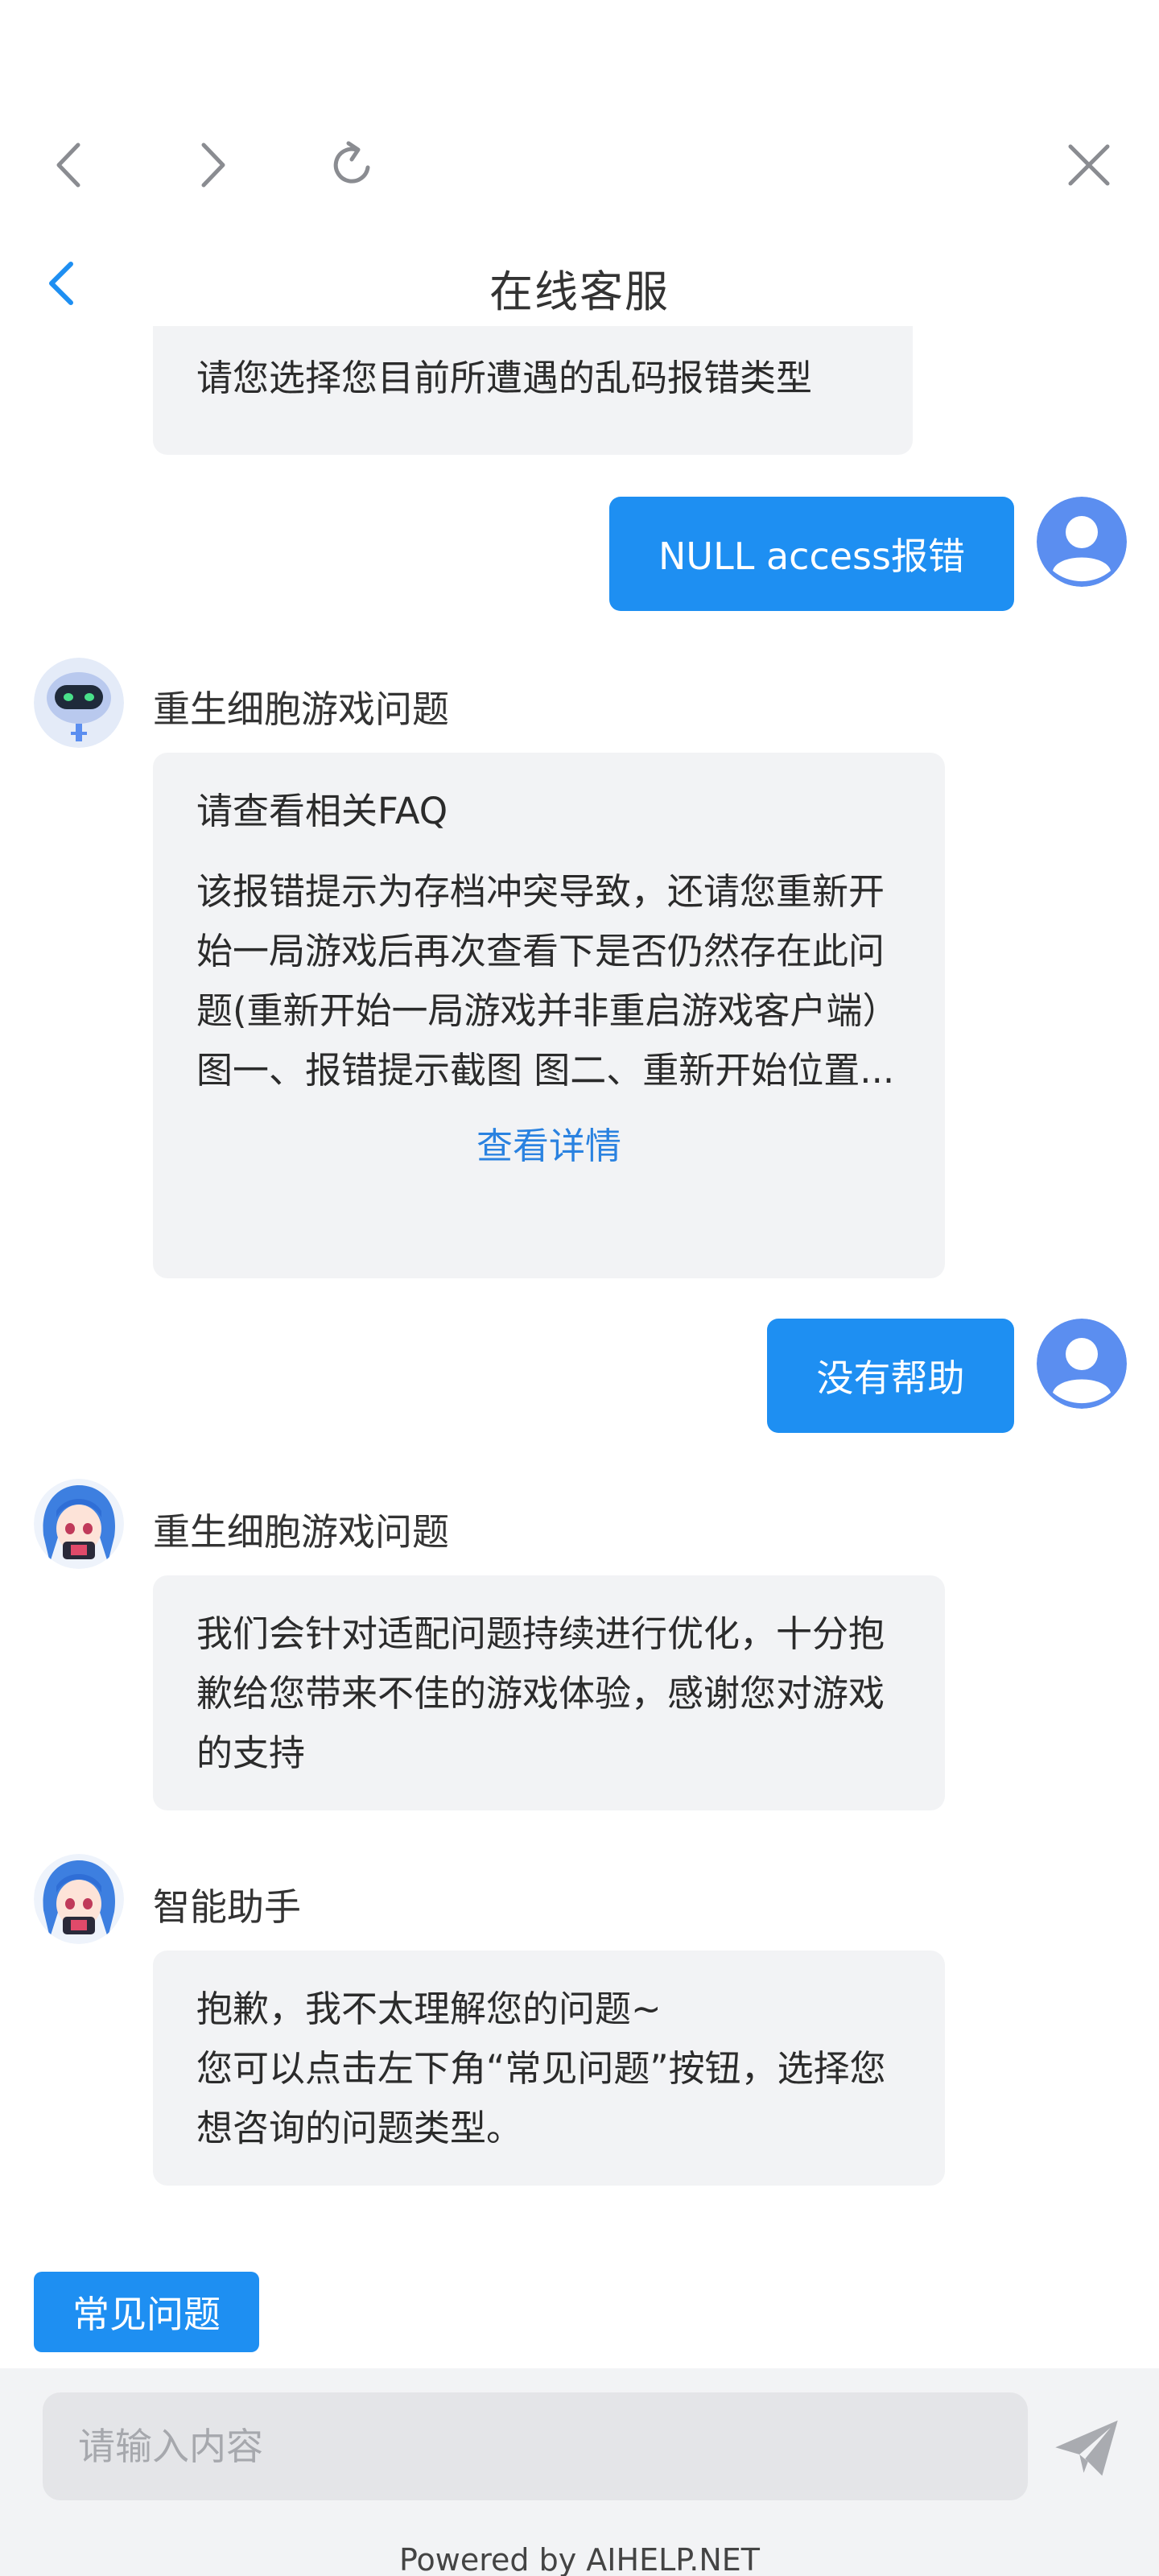 This screenshot has width=1159, height=2576. Describe the element at coordinates (504, 378) in the screenshot. I see `message-text: 请您选择您目前所遭遇的乱码报错类型` at that location.